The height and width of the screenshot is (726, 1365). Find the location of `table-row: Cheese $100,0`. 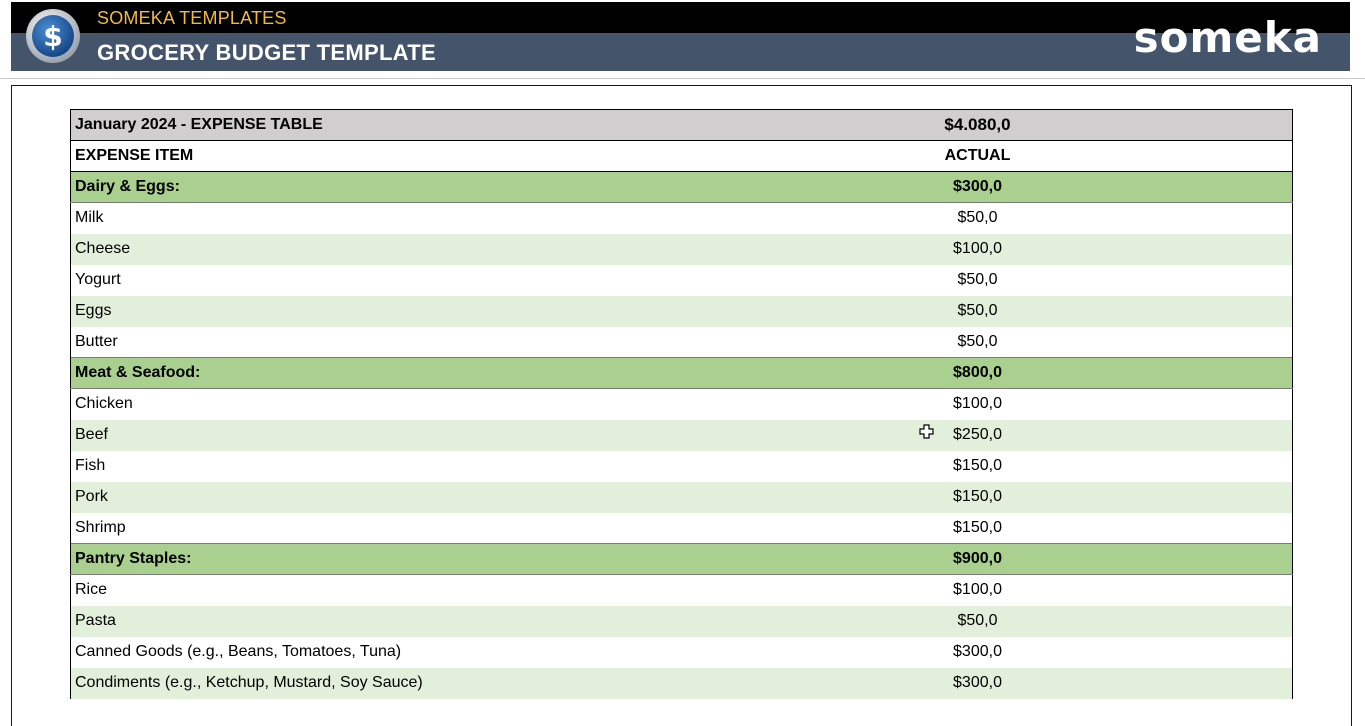

table-row: Cheese $100,0 is located at coordinates (681, 249).